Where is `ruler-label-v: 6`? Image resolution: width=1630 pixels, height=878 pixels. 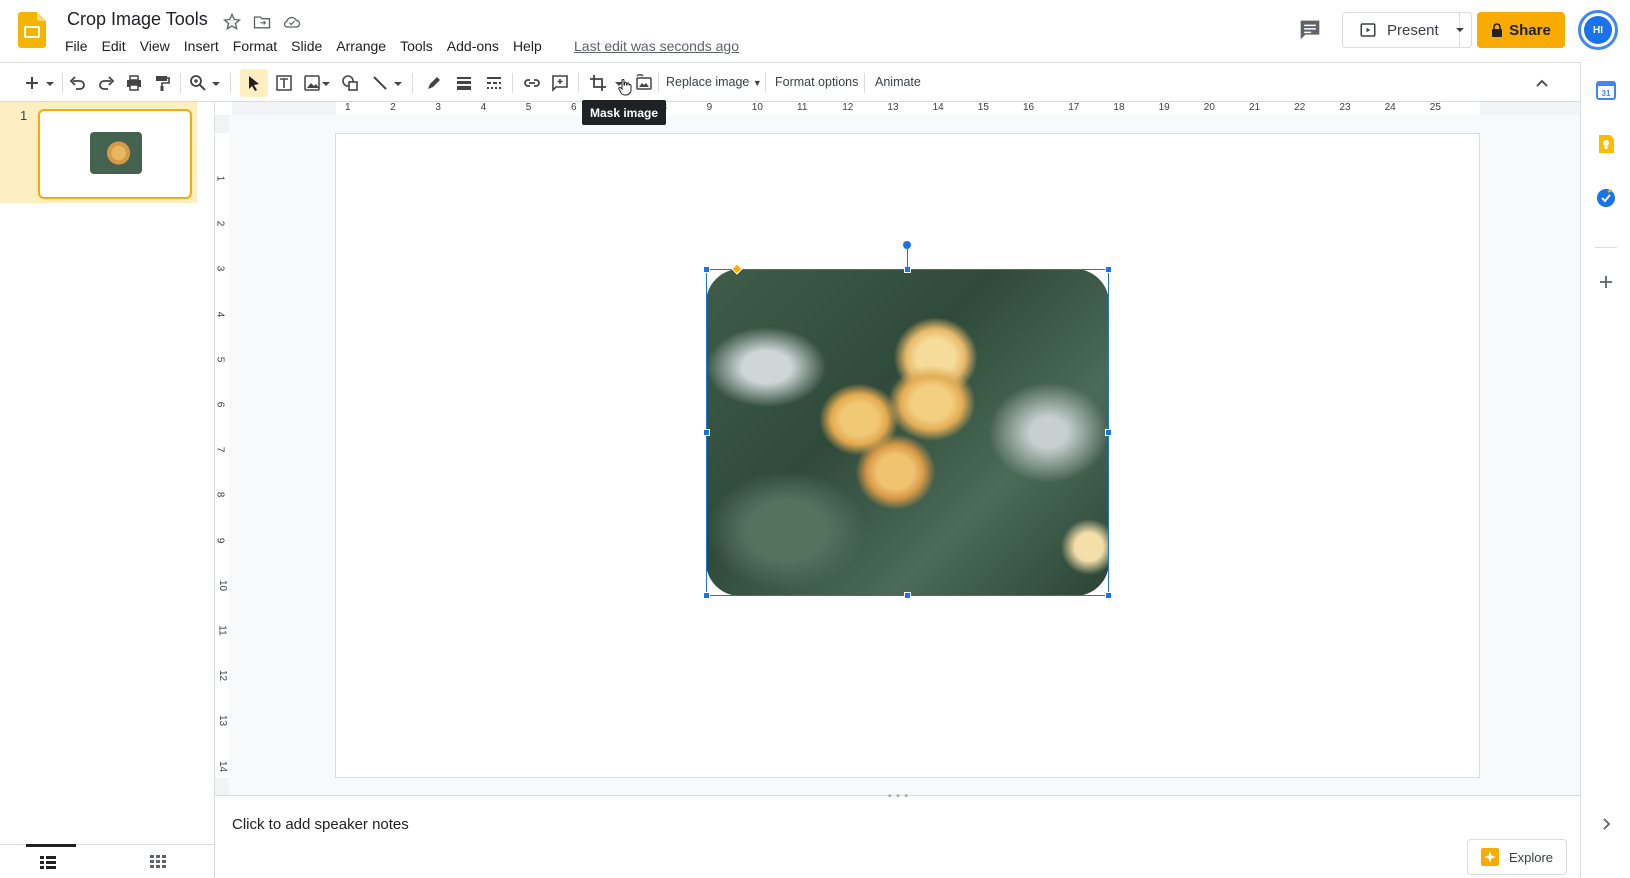 ruler-label-v: 6 is located at coordinates (220, 404).